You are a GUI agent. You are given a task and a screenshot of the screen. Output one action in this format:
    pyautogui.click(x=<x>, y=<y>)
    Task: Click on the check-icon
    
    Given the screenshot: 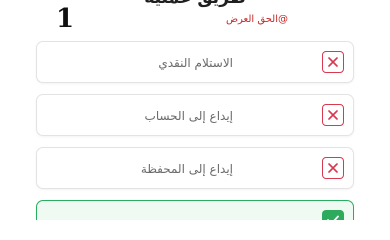 What is the action you would take?
    pyautogui.click(x=333, y=215)
    